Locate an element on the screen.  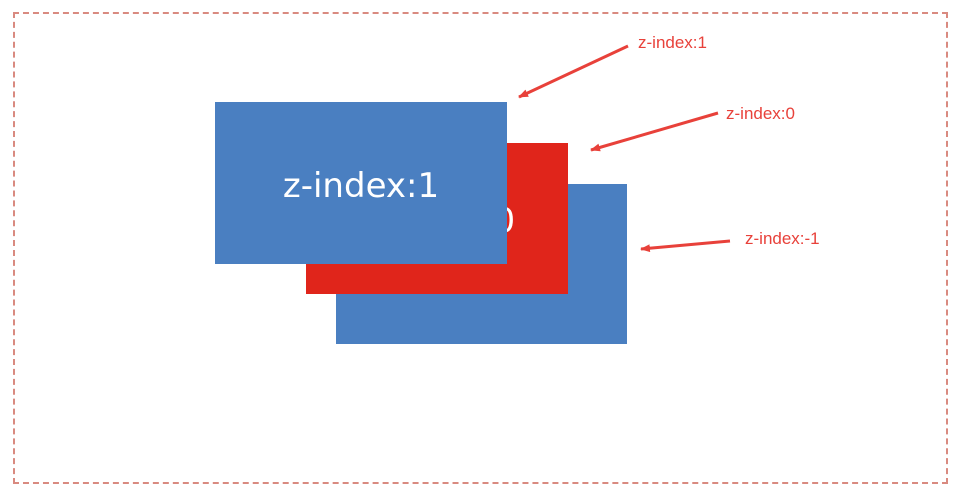
front-box: z-index:1 is located at coordinates (361, 183).